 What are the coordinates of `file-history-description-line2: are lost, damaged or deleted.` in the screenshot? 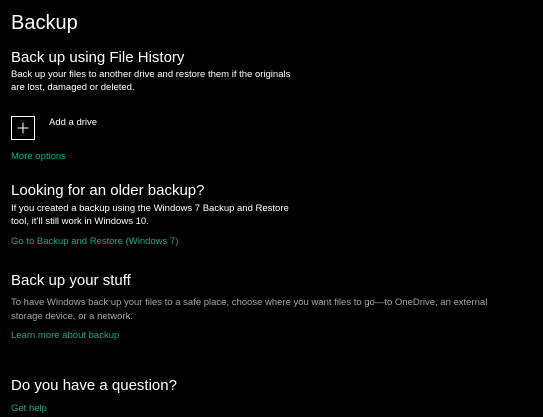 It's located at (73, 87).